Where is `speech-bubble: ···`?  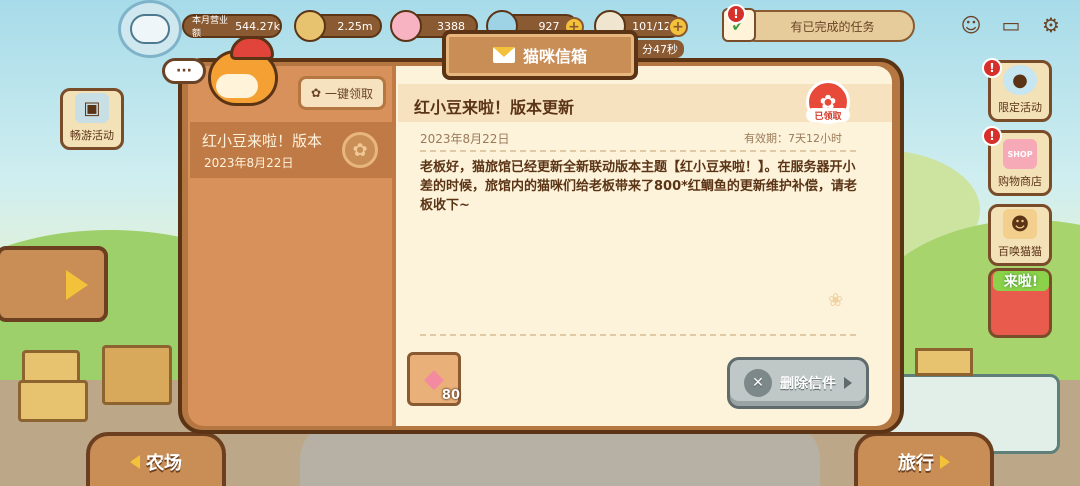 speech-bubble: ··· is located at coordinates (184, 71).